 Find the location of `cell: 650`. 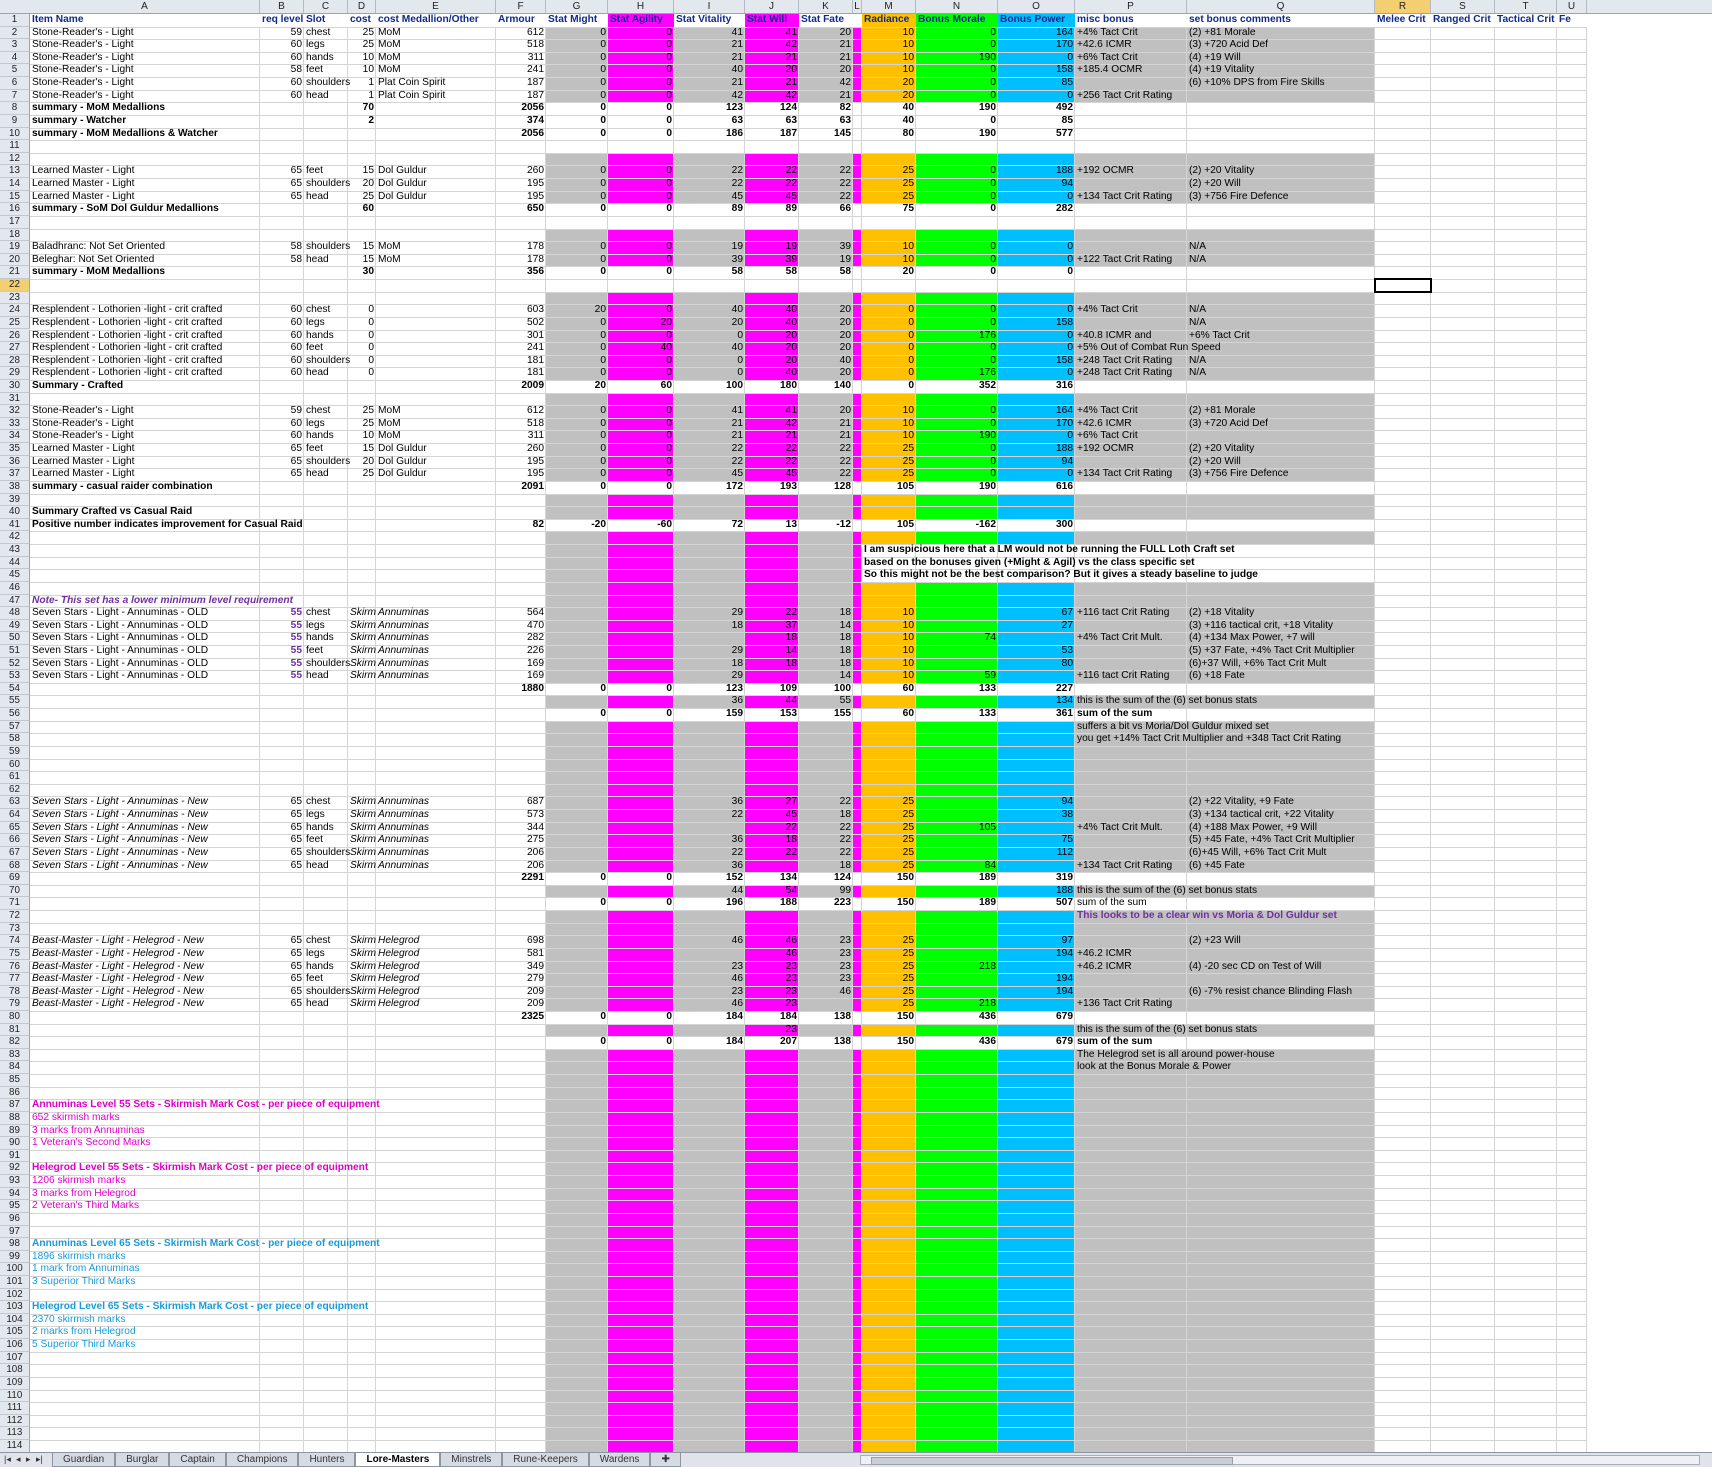

cell: 650 is located at coordinates (521, 209).